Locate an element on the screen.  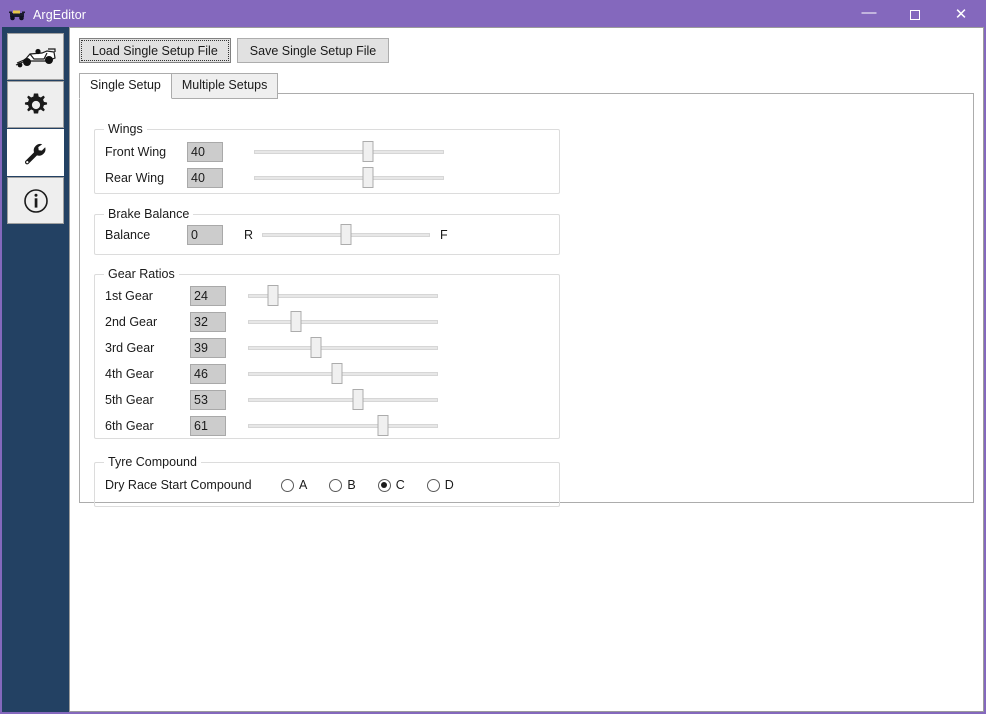
row-5th-gear: 5th Gear 53 is located at coordinates (327, 400).